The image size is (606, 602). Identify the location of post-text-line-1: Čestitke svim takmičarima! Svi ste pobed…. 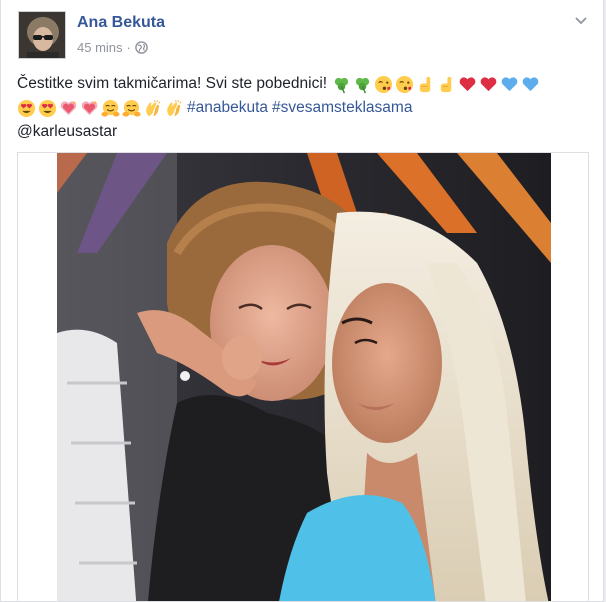
(307, 84).